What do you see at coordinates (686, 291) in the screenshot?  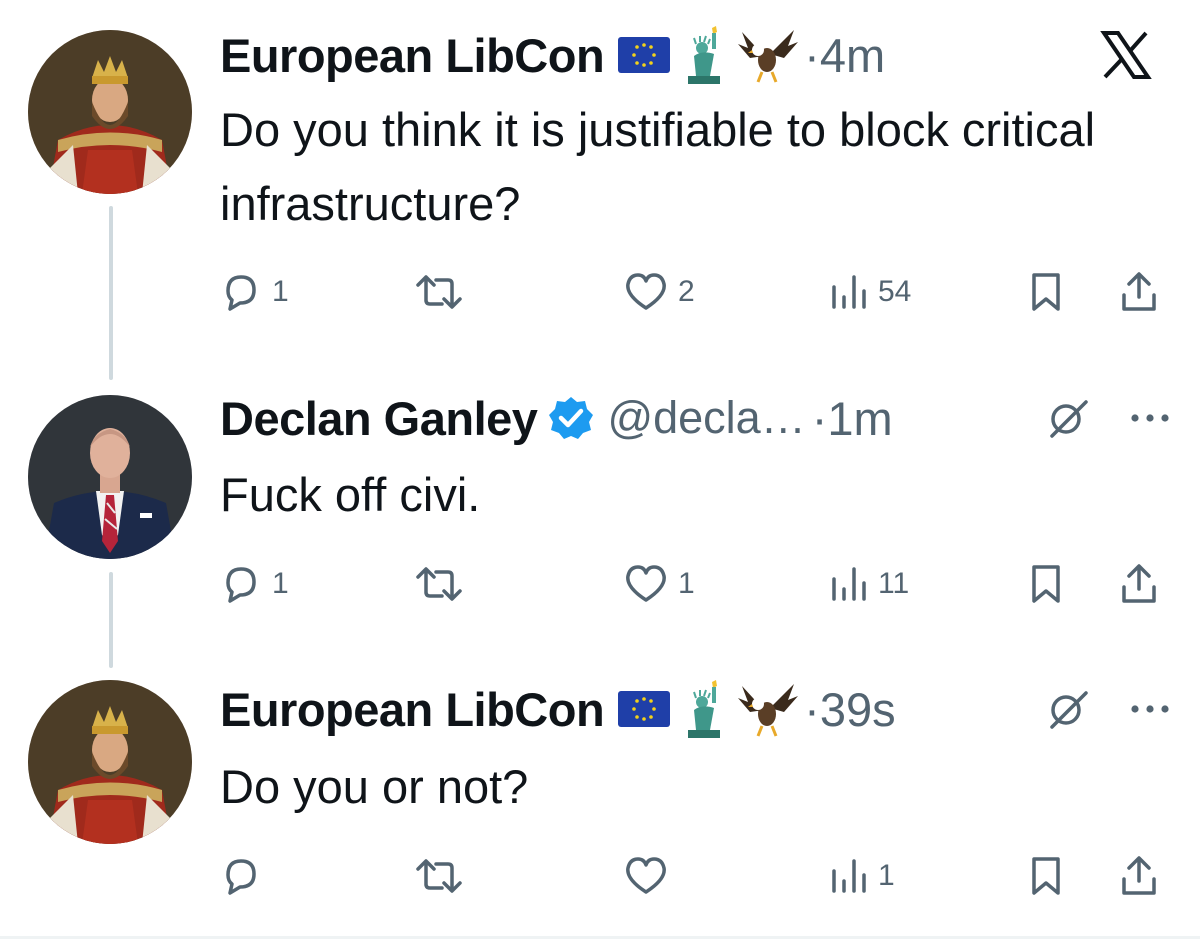 I see `like-count: 2` at bounding box center [686, 291].